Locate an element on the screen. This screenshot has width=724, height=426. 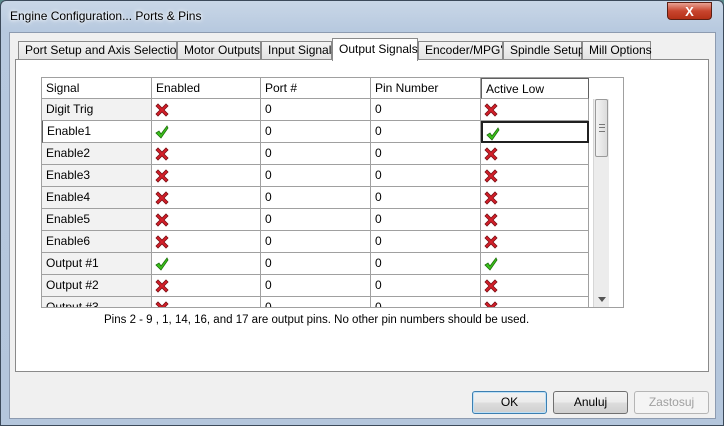
signal-cell: Enable3 is located at coordinates (97, 176).